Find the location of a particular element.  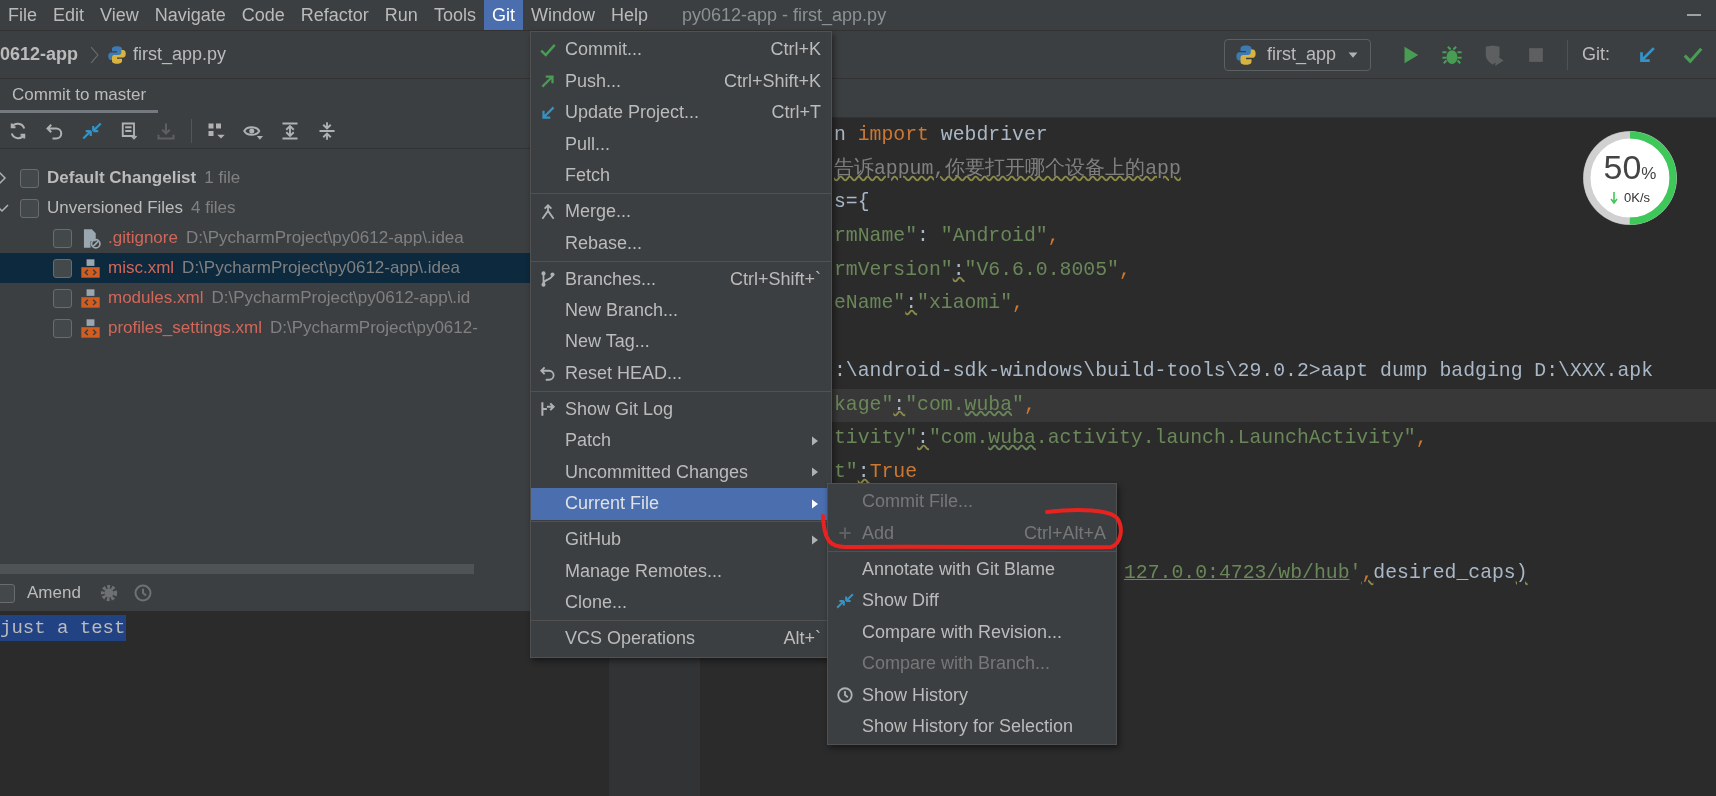

file-count: 4 files is located at coordinates (213, 208).